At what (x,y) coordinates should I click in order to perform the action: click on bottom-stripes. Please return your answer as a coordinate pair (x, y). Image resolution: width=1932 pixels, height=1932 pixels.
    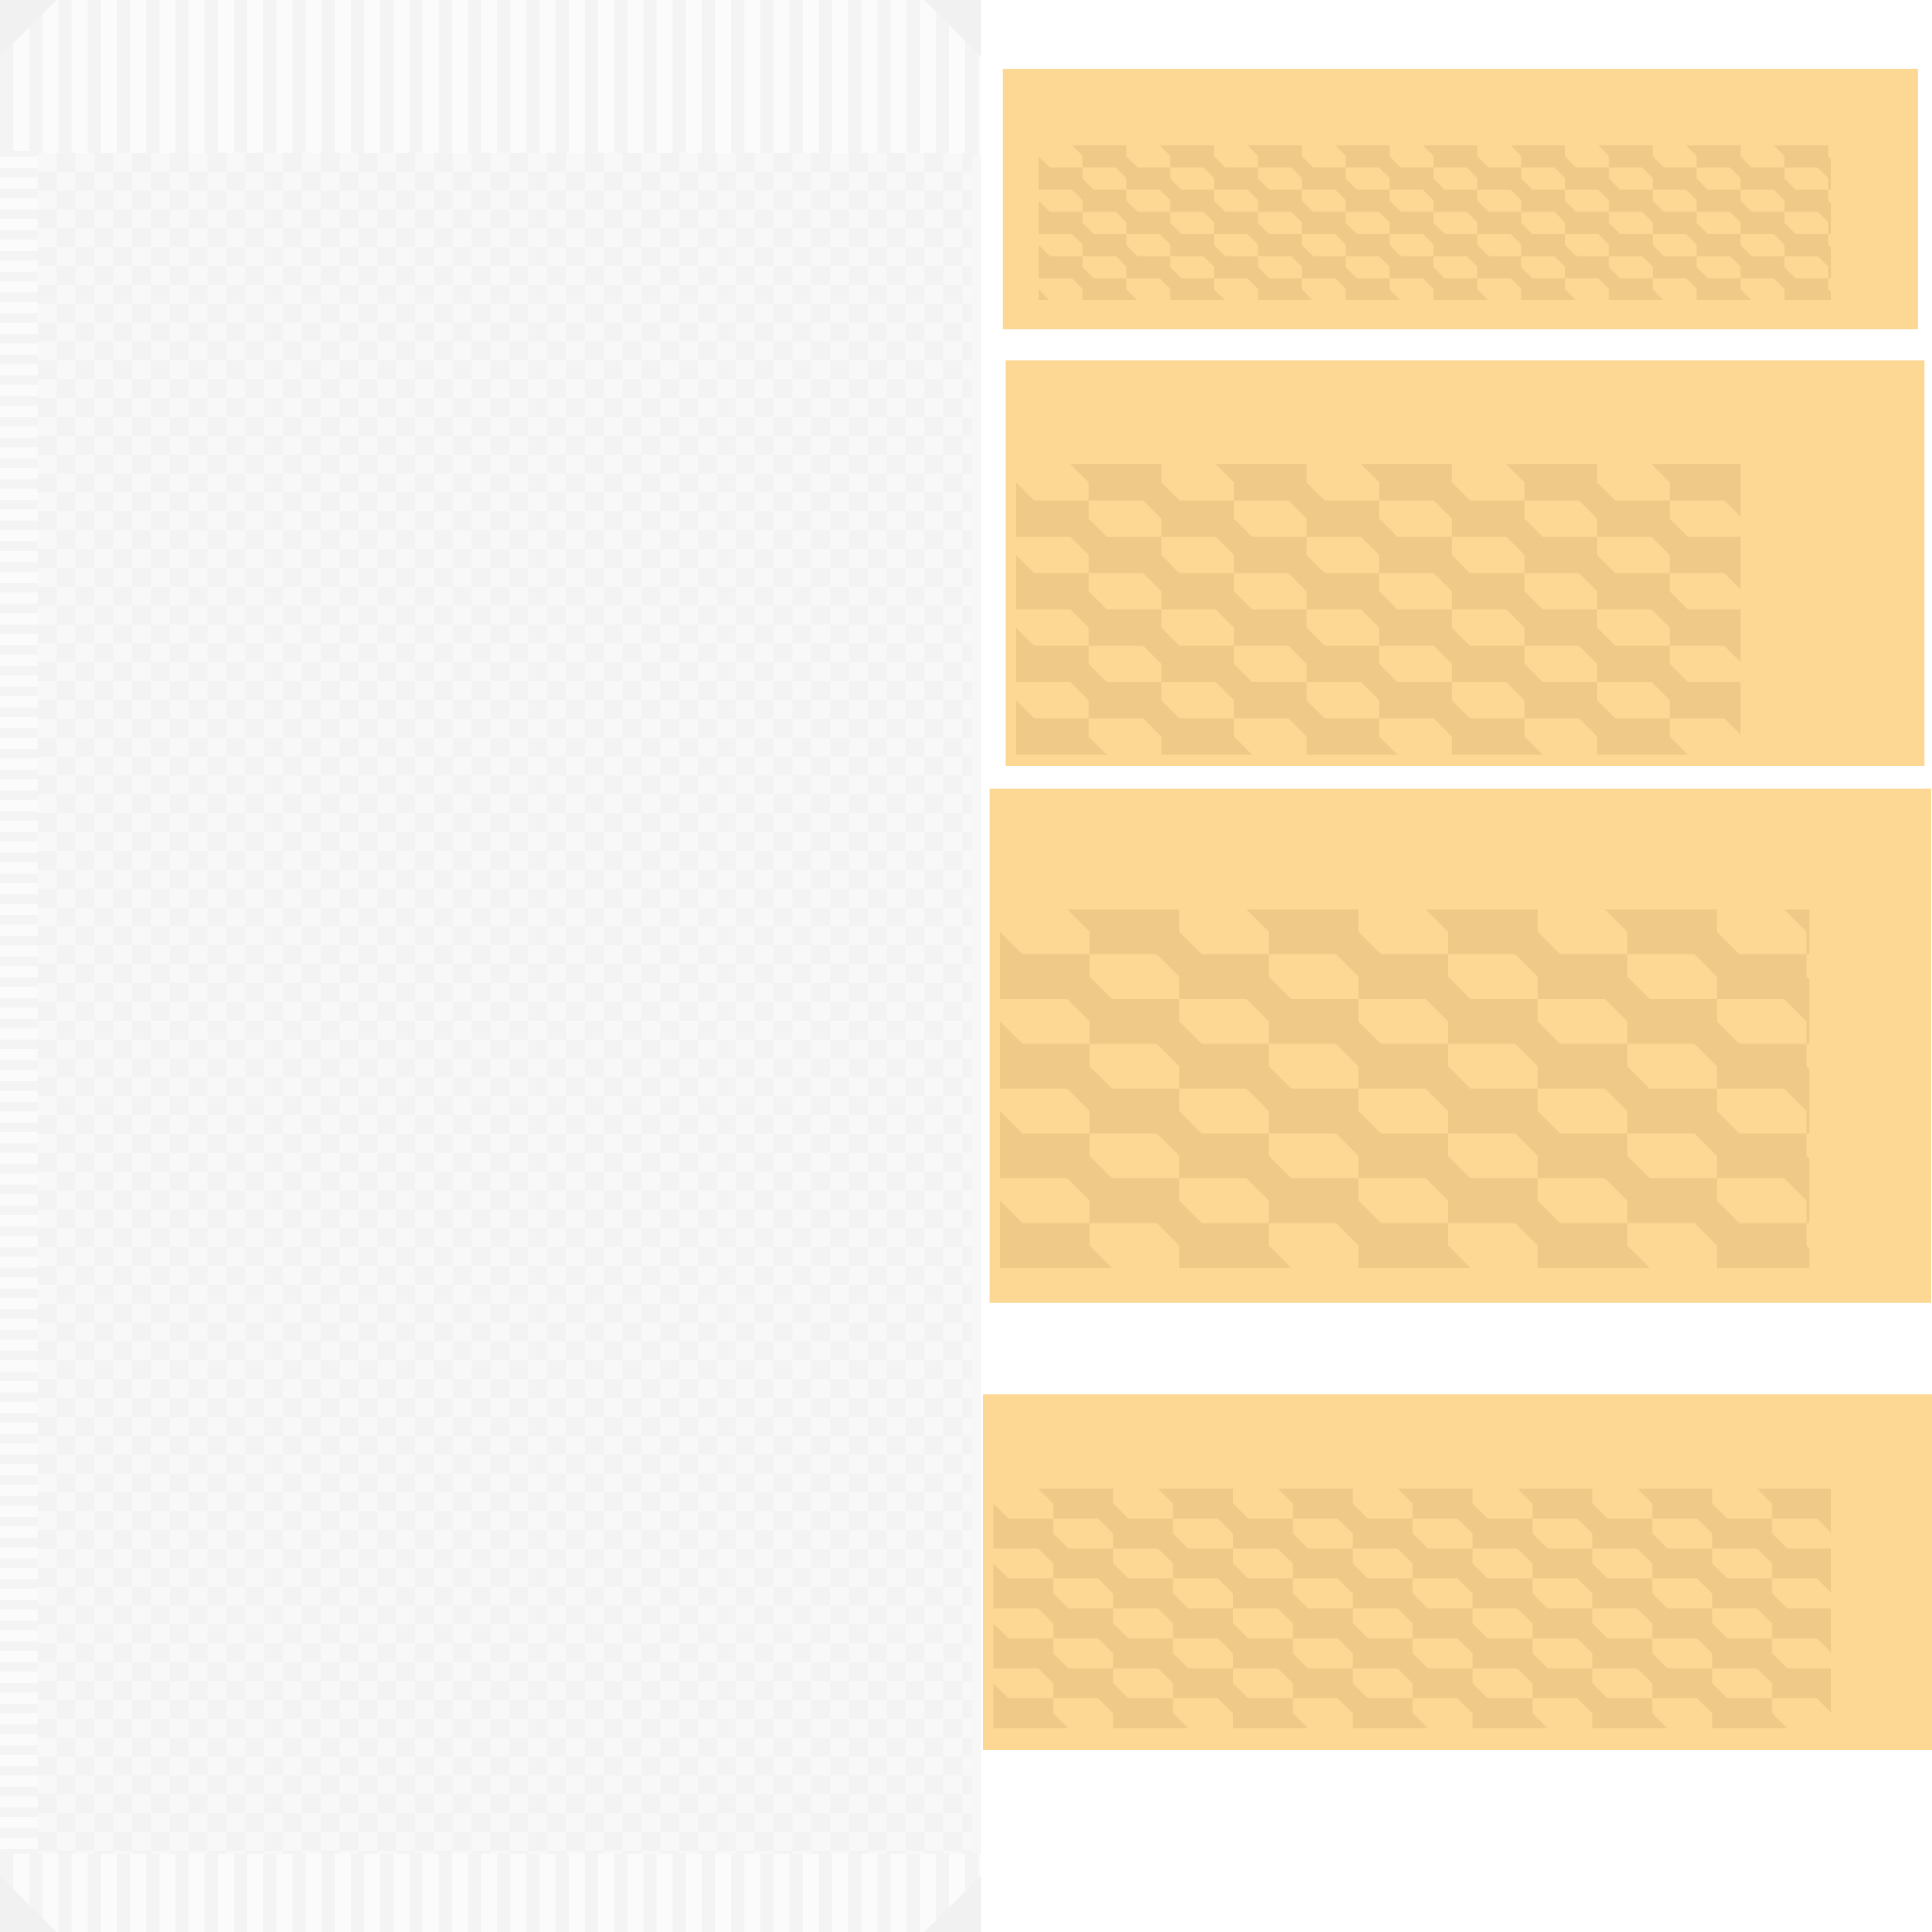
    Looking at the image, I should click on (490, 1893).